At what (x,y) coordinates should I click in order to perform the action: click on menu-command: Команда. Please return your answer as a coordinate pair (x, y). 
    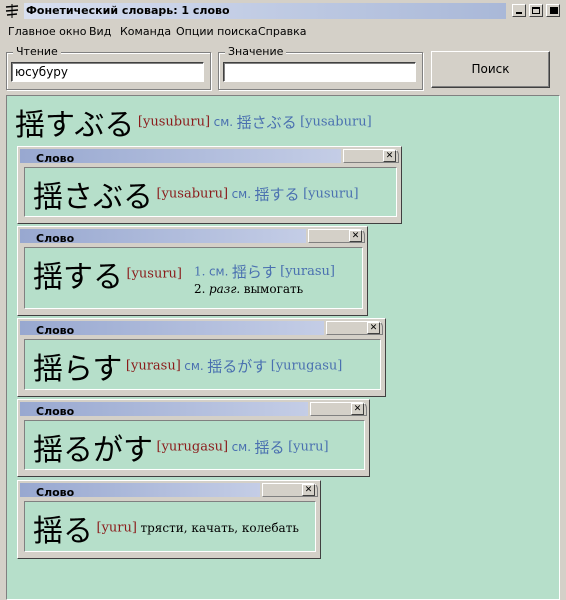
    Looking at the image, I should click on (145, 31).